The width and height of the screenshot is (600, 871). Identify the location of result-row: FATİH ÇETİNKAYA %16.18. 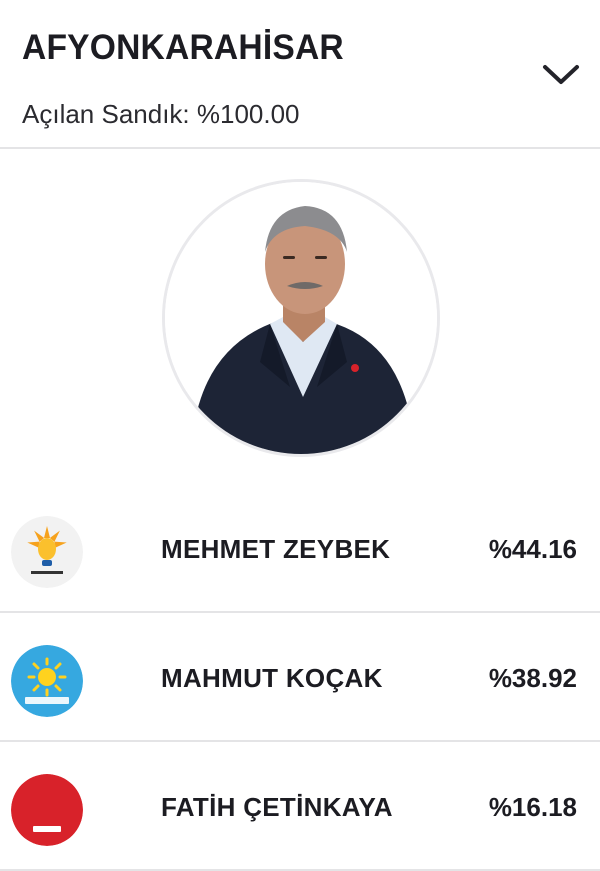
(300, 806).